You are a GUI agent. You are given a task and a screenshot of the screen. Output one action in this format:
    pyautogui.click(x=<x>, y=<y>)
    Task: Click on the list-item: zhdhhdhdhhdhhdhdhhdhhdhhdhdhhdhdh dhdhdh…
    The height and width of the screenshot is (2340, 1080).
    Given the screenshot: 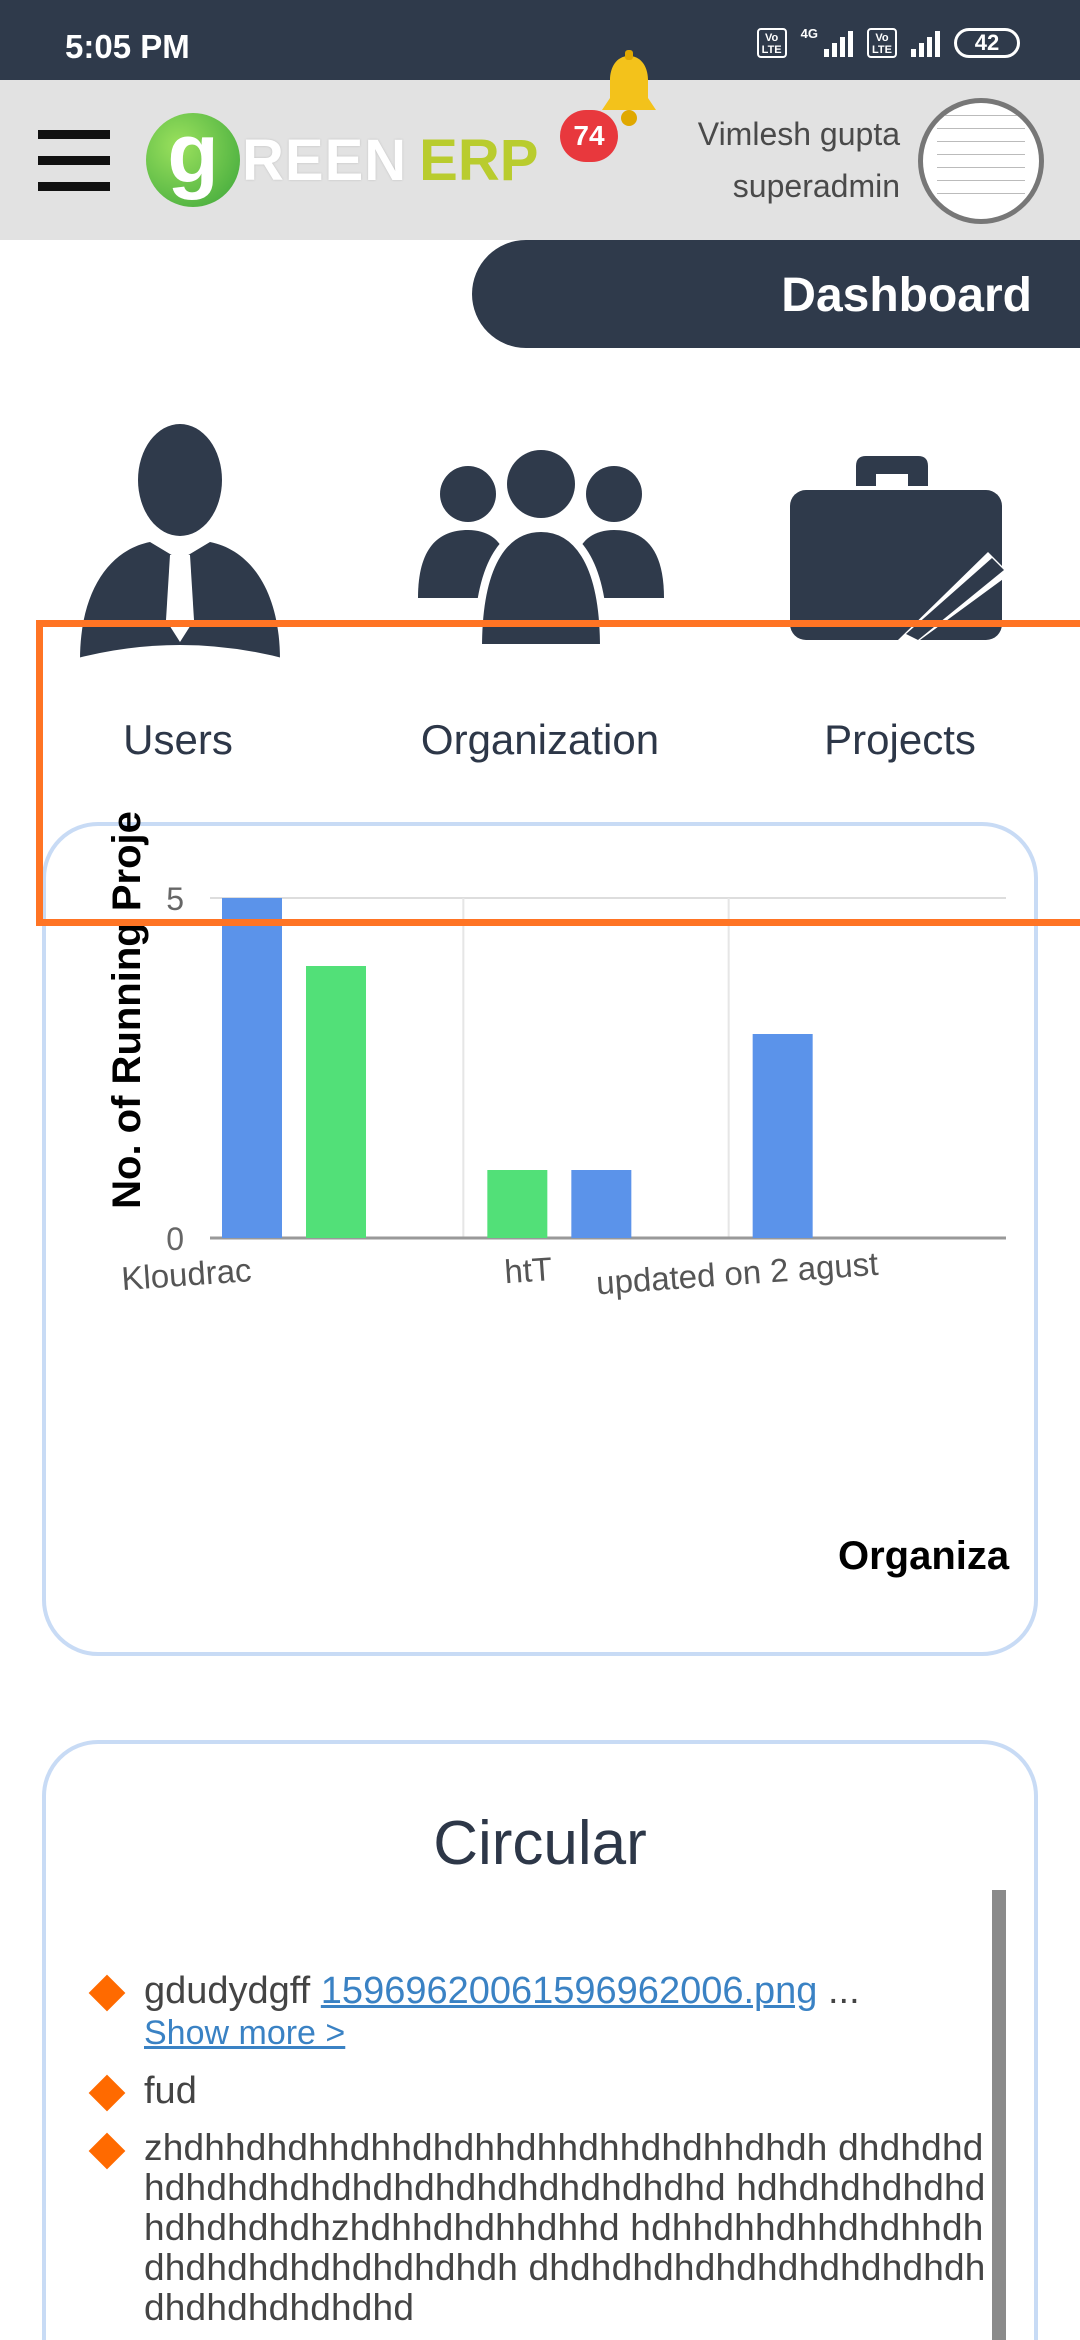 What is the action you would take?
    pyautogui.click(x=539, y=2227)
    